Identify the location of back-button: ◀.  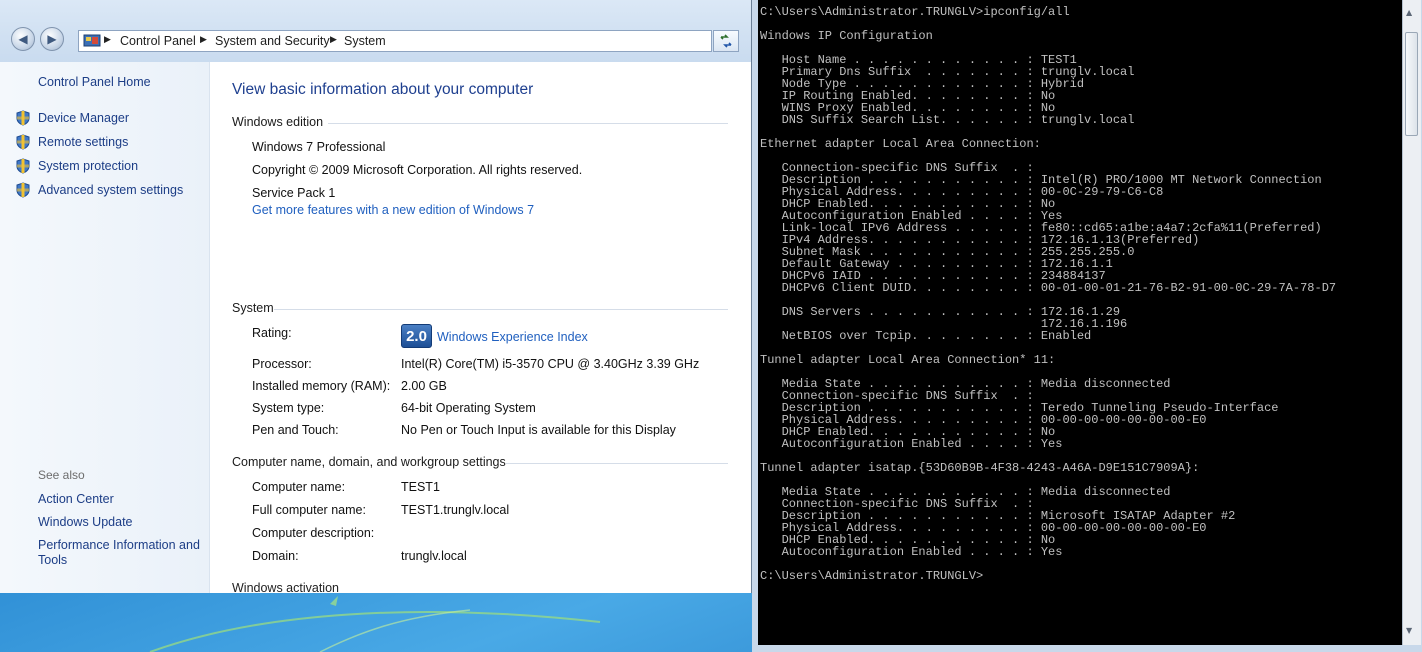
(23, 39).